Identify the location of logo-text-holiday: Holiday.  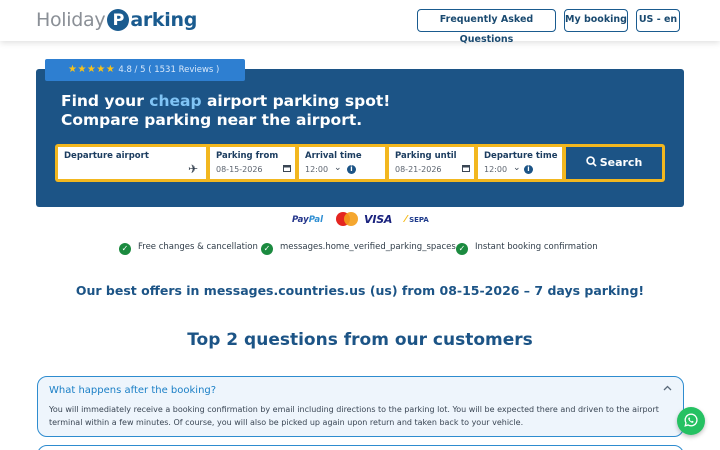
(71, 20).